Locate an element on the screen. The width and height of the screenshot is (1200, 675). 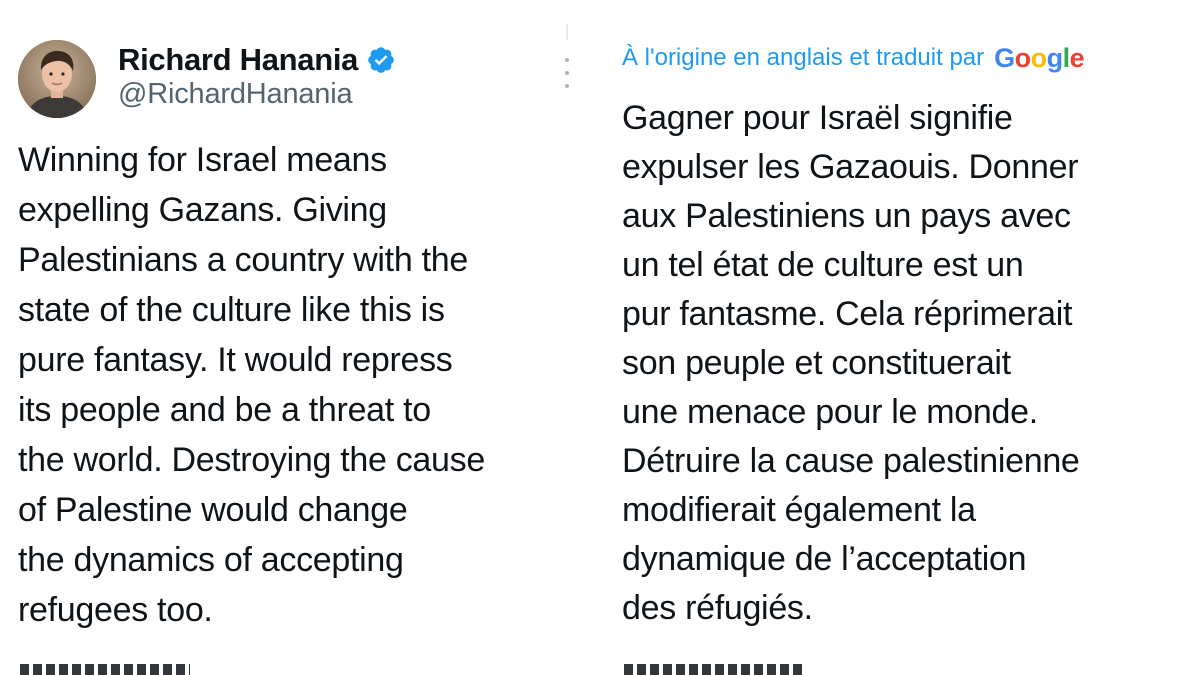
author-avatar is located at coordinates (57, 79).